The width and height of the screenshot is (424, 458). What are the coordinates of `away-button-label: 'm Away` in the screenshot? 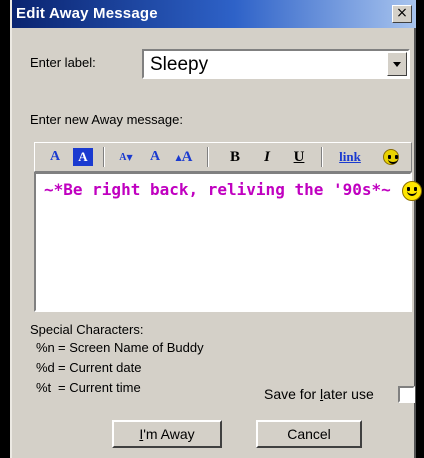 It's located at (169, 434).